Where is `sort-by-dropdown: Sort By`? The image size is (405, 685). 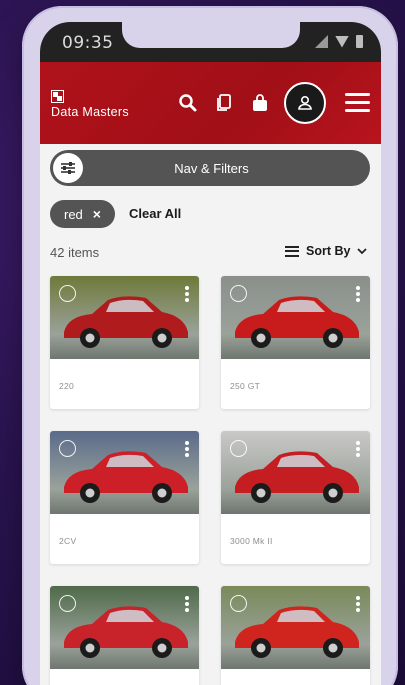 sort-by-dropdown: Sort By is located at coordinates (326, 251).